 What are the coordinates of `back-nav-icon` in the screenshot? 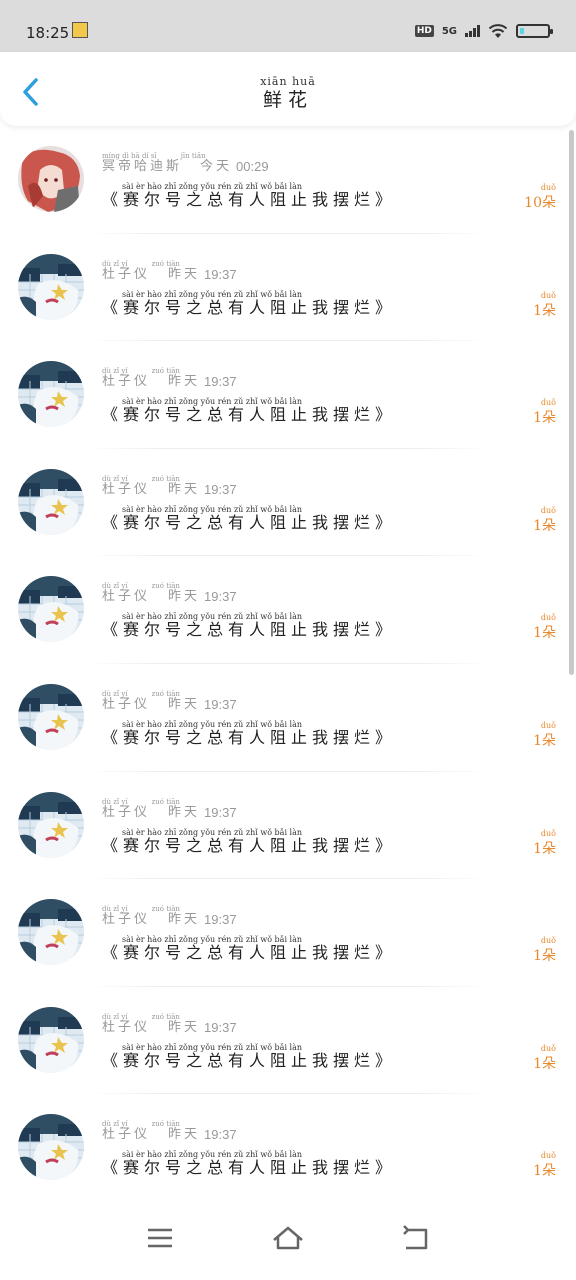 It's located at (415, 1237).